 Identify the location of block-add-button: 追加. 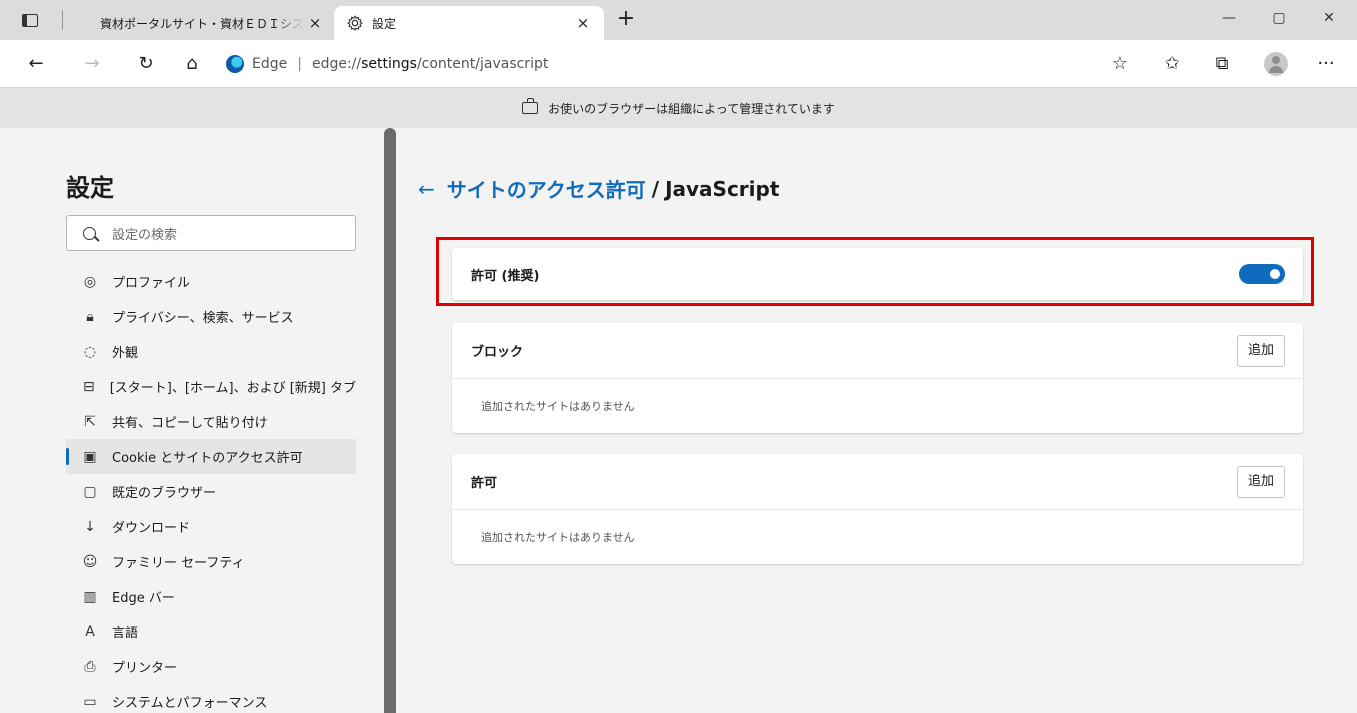
(1260, 350).